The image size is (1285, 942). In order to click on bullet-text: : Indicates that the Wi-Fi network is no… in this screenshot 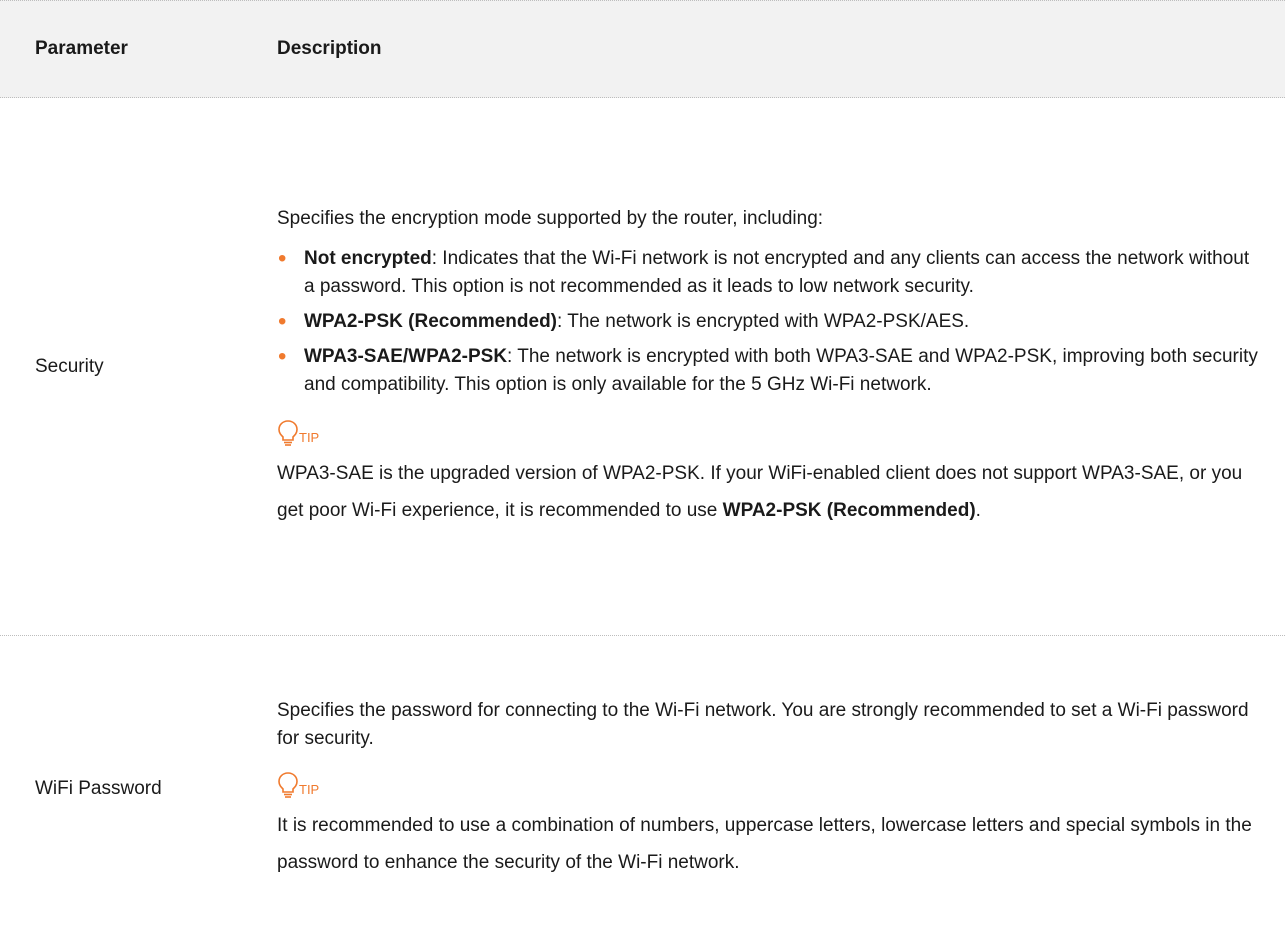, I will do `click(777, 272)`.